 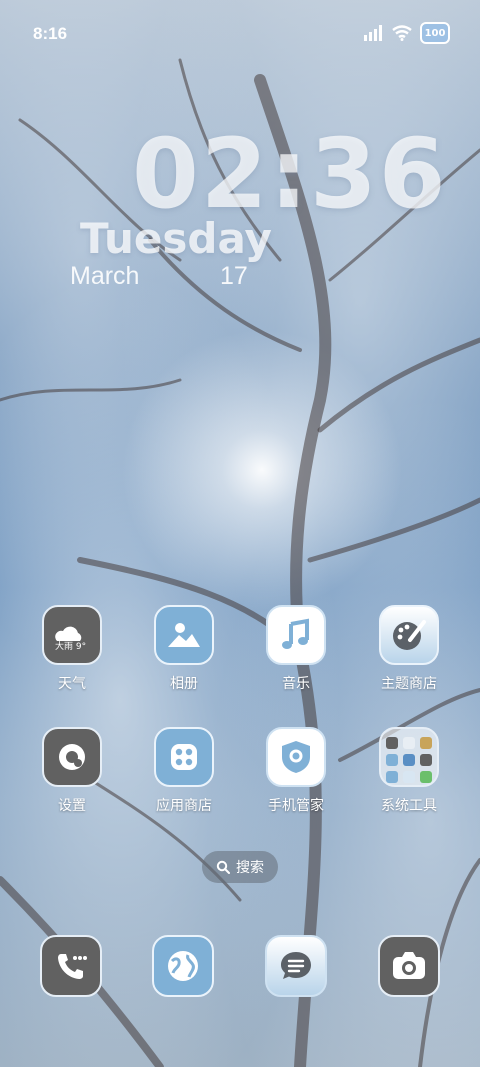 I want to click on weather-badge: 大雨 9°, so click(x=70, y=646).